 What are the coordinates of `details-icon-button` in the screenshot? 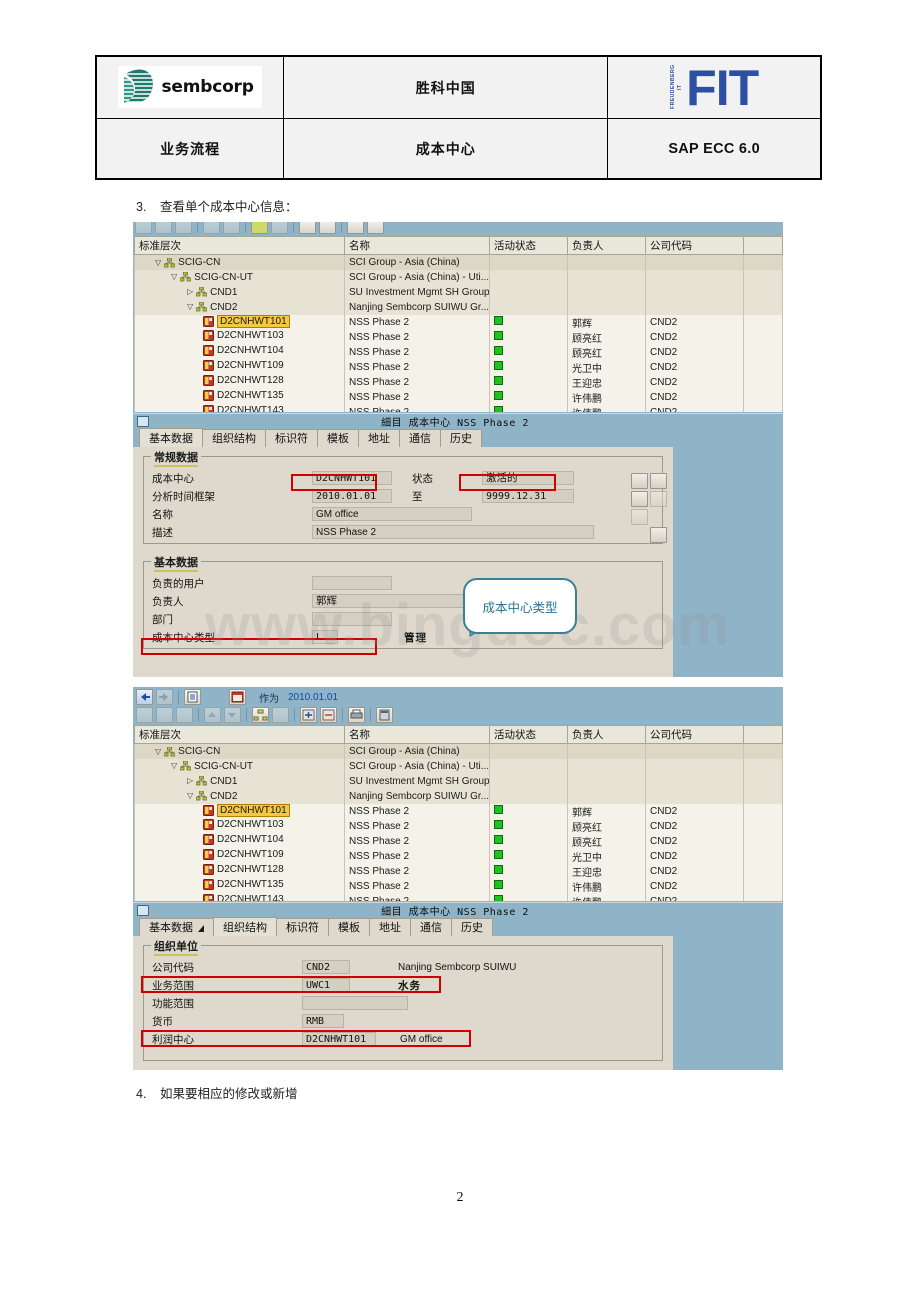 It's located at (192, 697).